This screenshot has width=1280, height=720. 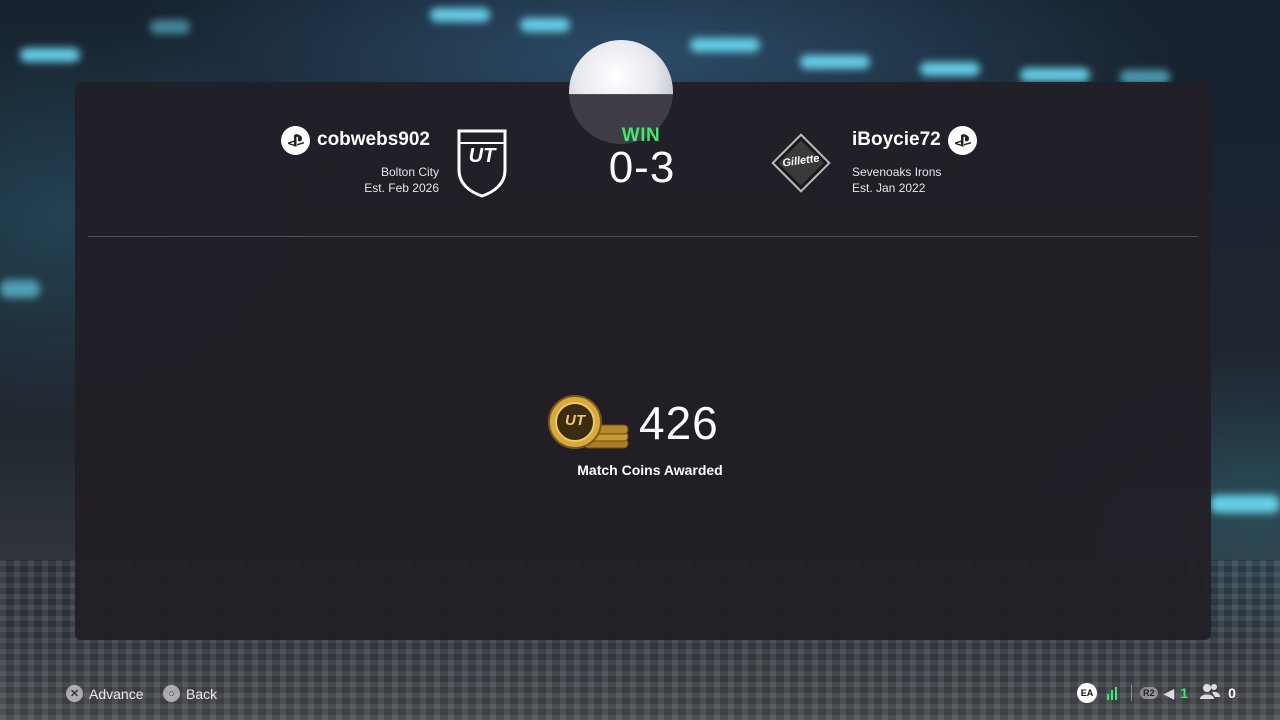 I want to click on ea-icon: EA, so click(x=1087, y=693).